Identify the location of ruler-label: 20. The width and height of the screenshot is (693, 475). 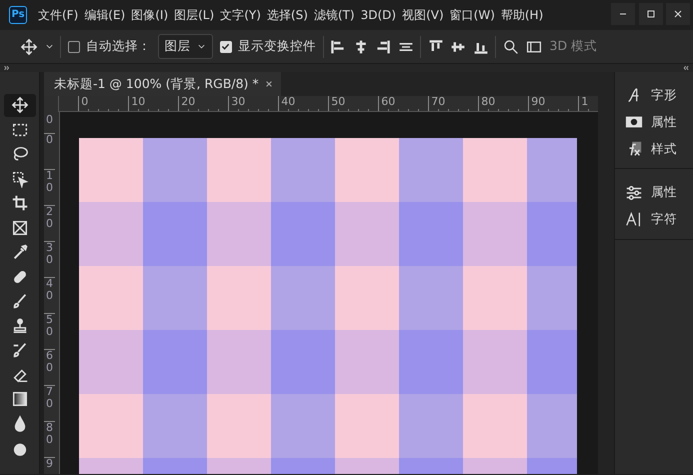
(49, 223).